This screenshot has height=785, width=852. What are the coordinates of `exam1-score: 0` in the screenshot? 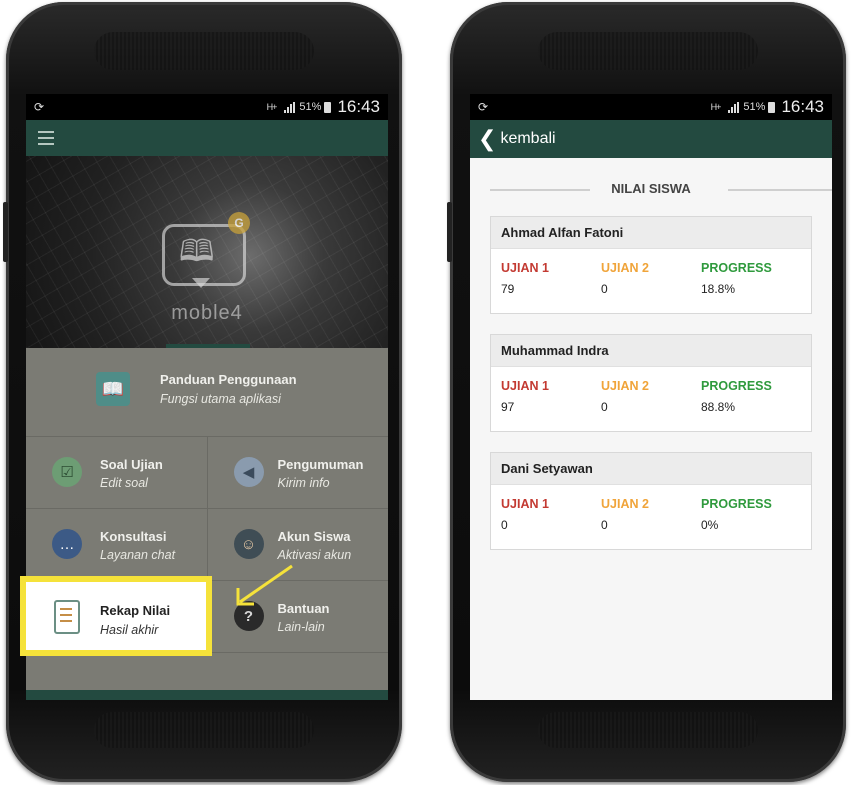 It's located at (504, 525).